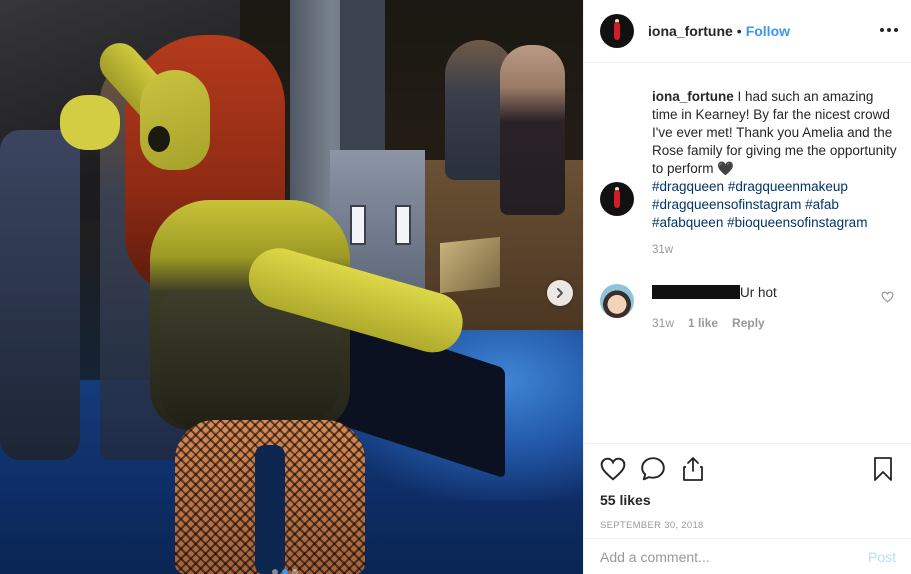 This screenshot has height=574, width=911. Describe the element at coordinates (687, 222) in the screenshot. I see `hashtag-link: #afabqueen` at that location.